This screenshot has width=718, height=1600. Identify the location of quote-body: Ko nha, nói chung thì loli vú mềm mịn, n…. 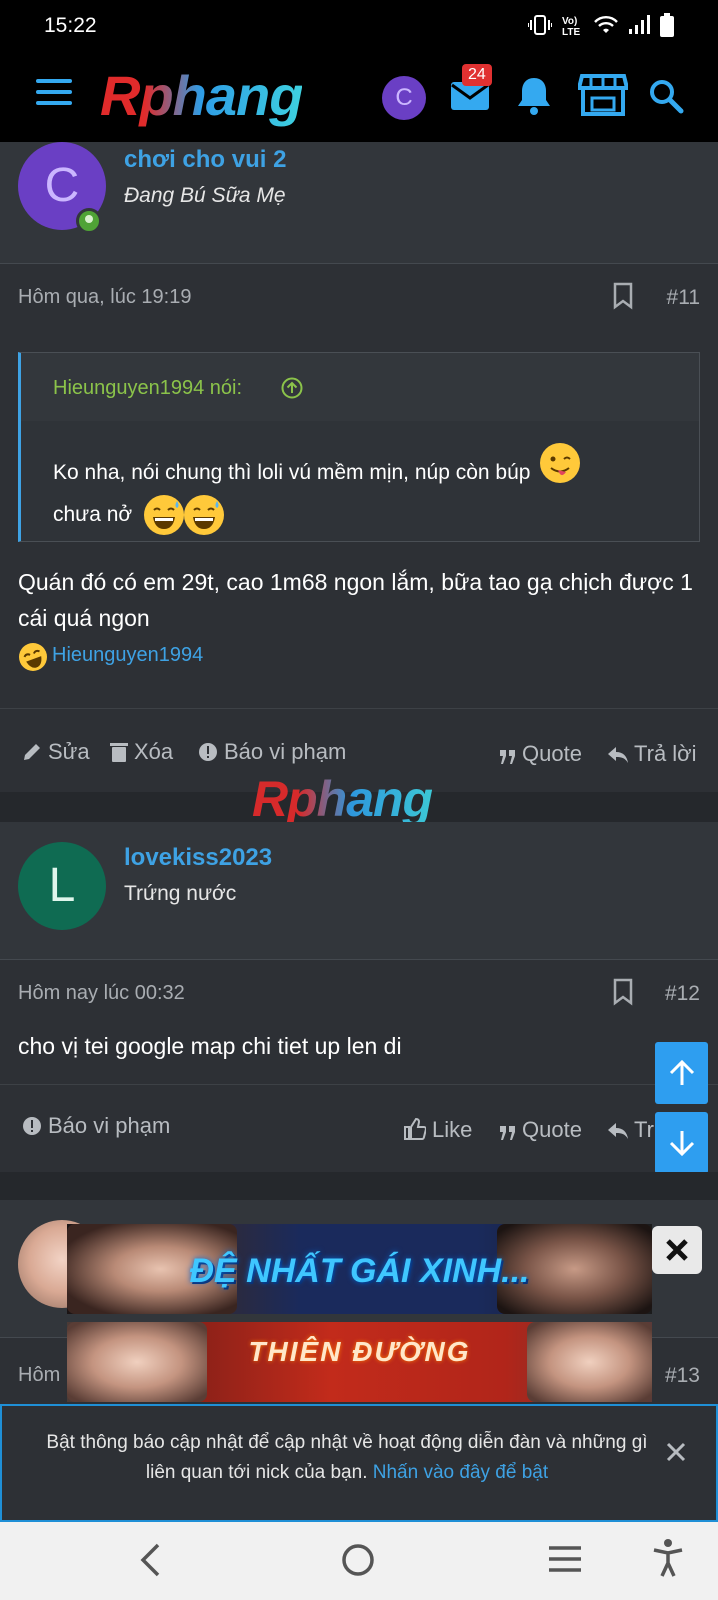
(360, 488).